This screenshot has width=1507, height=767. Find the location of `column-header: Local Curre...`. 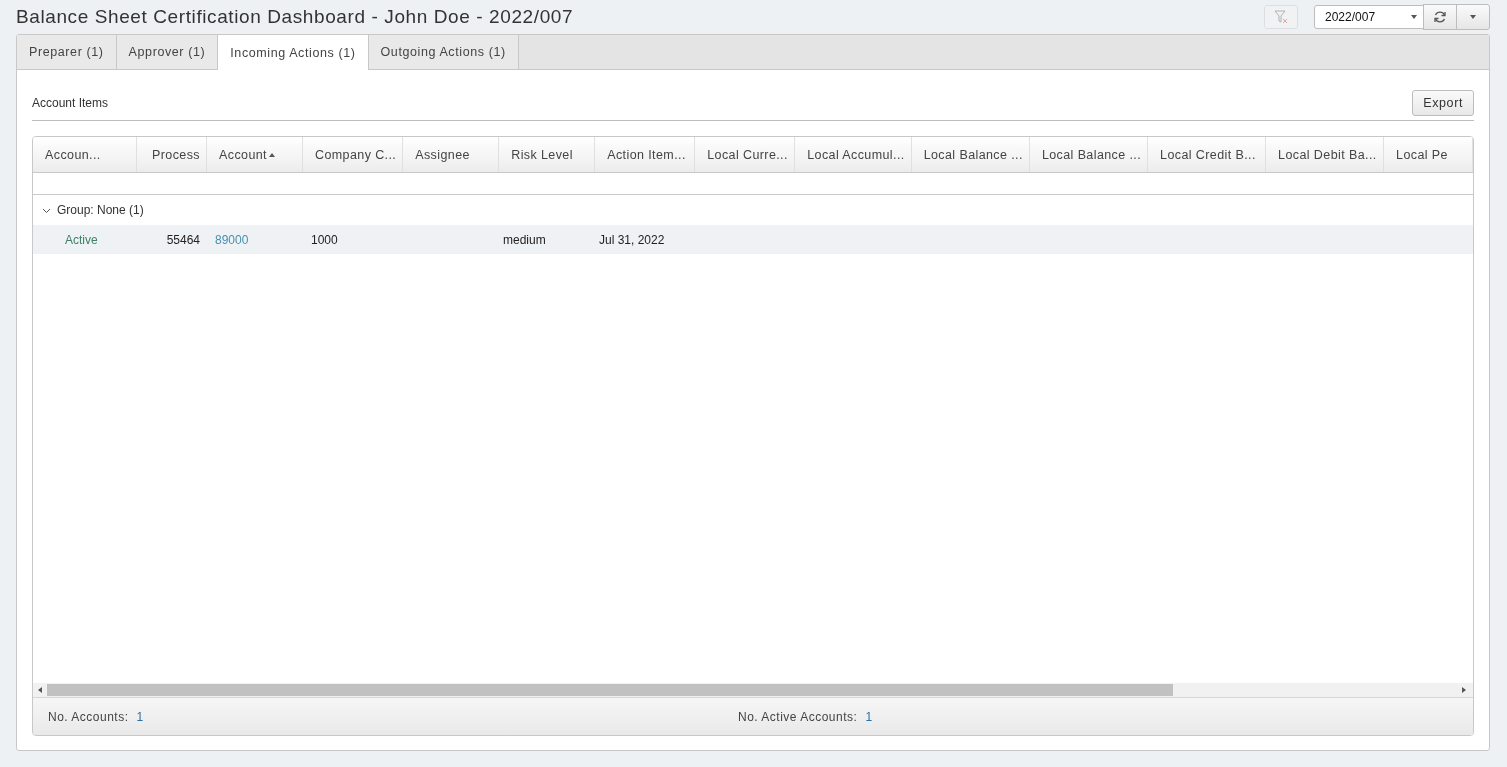

column-header: Local Curre... is located at coordinates (745, 154).